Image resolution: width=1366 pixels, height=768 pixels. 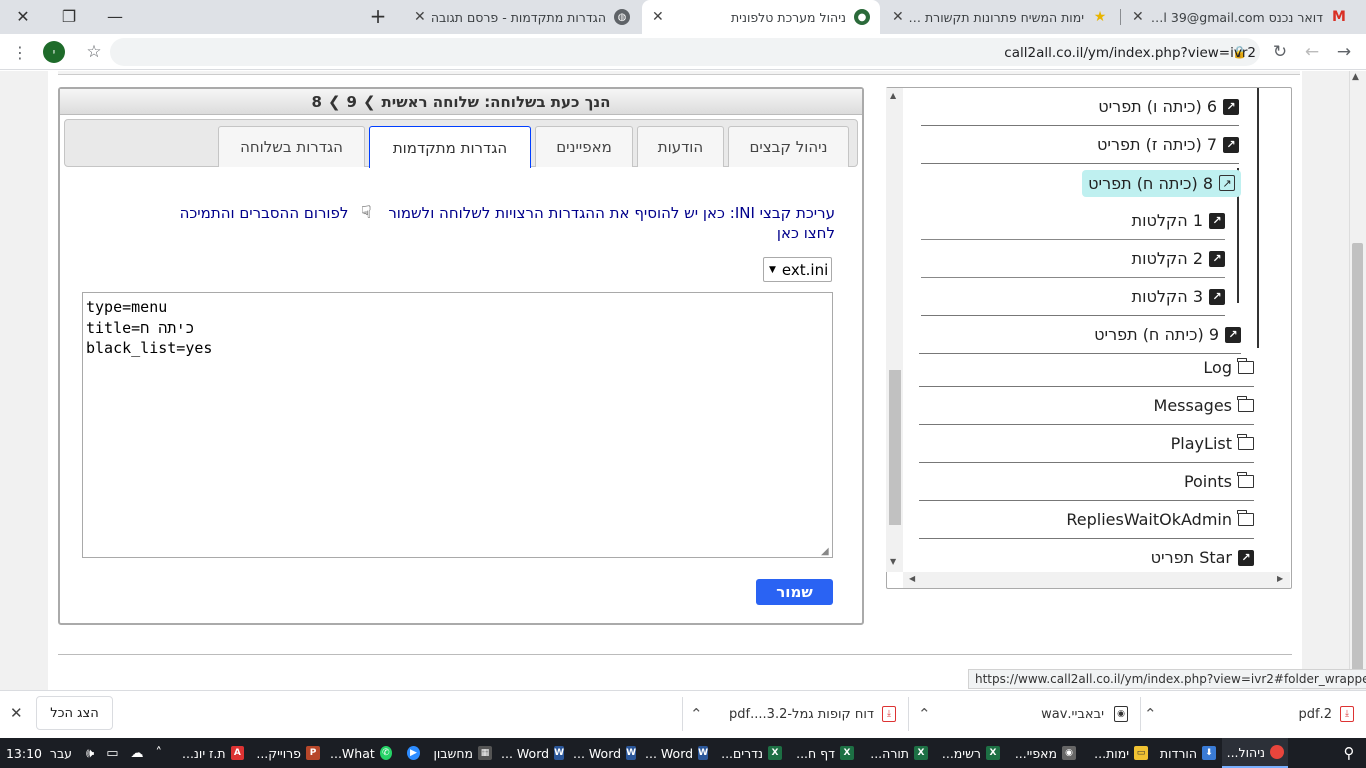 I want to click on scroll-left-icon: ◀, so click(x=912, y=578).